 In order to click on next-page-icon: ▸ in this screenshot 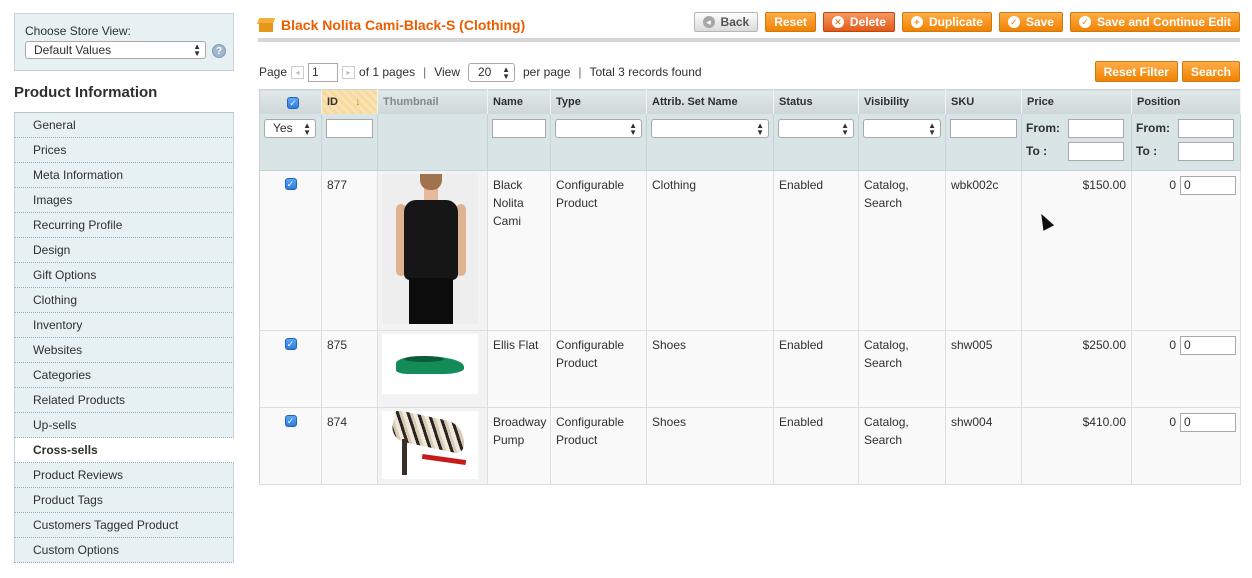, I will do `click(349, 72)`.